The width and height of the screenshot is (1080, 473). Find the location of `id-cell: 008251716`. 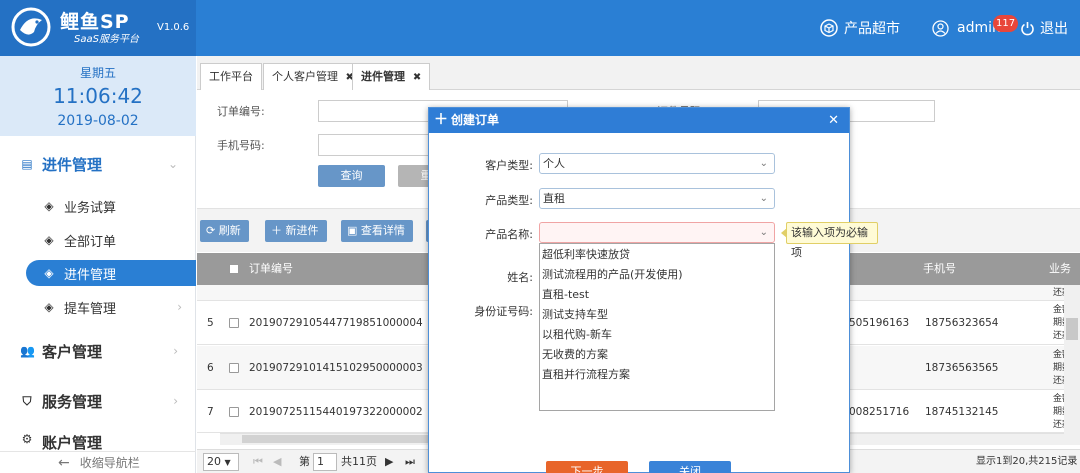

id-cell: 008251716 is located at coordinates (879, 412).